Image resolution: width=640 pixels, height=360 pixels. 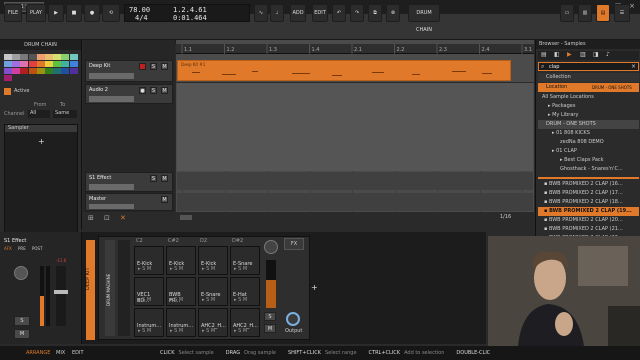 I want to click on pan-knob, so click(x=21, y=273).